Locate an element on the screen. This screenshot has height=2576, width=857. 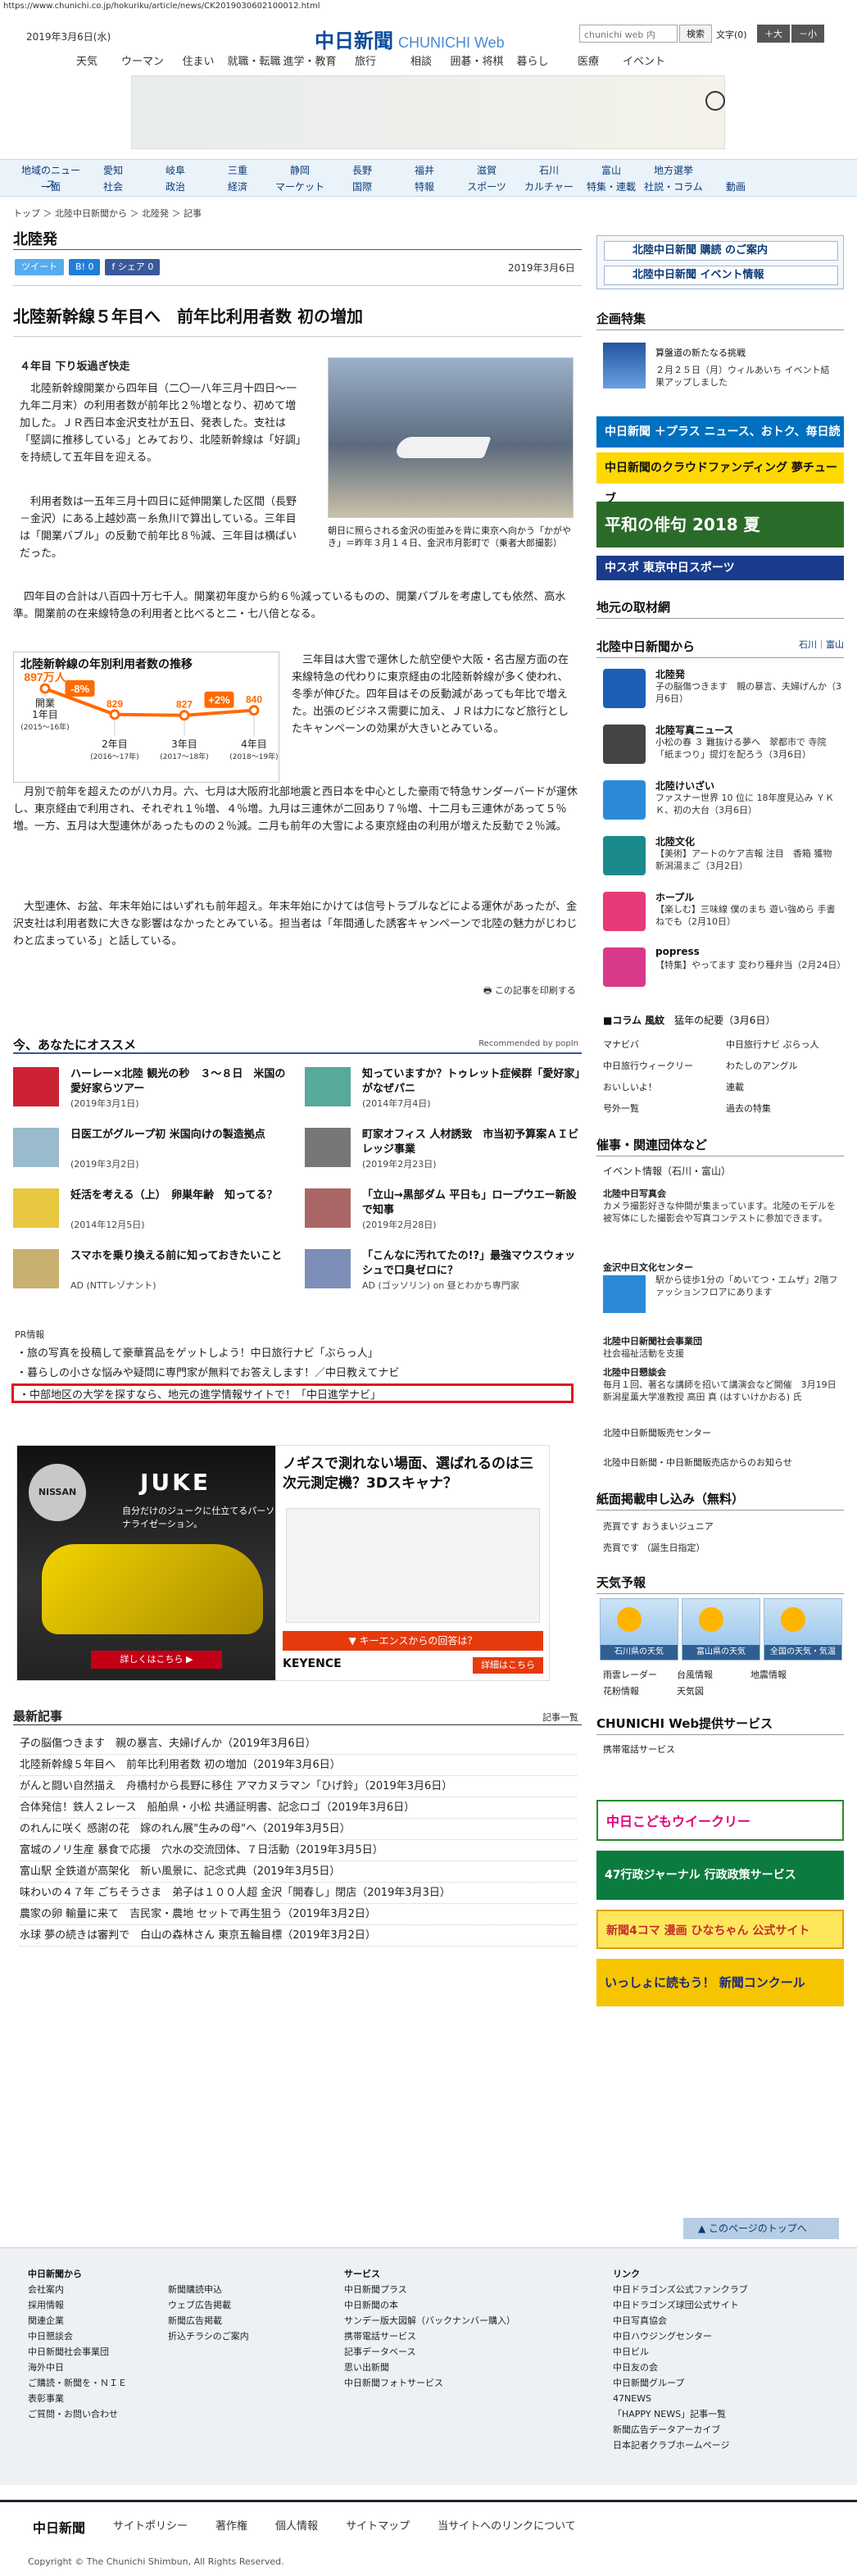
footer-link: 記事データベース is located at coordinates (429, 2352).